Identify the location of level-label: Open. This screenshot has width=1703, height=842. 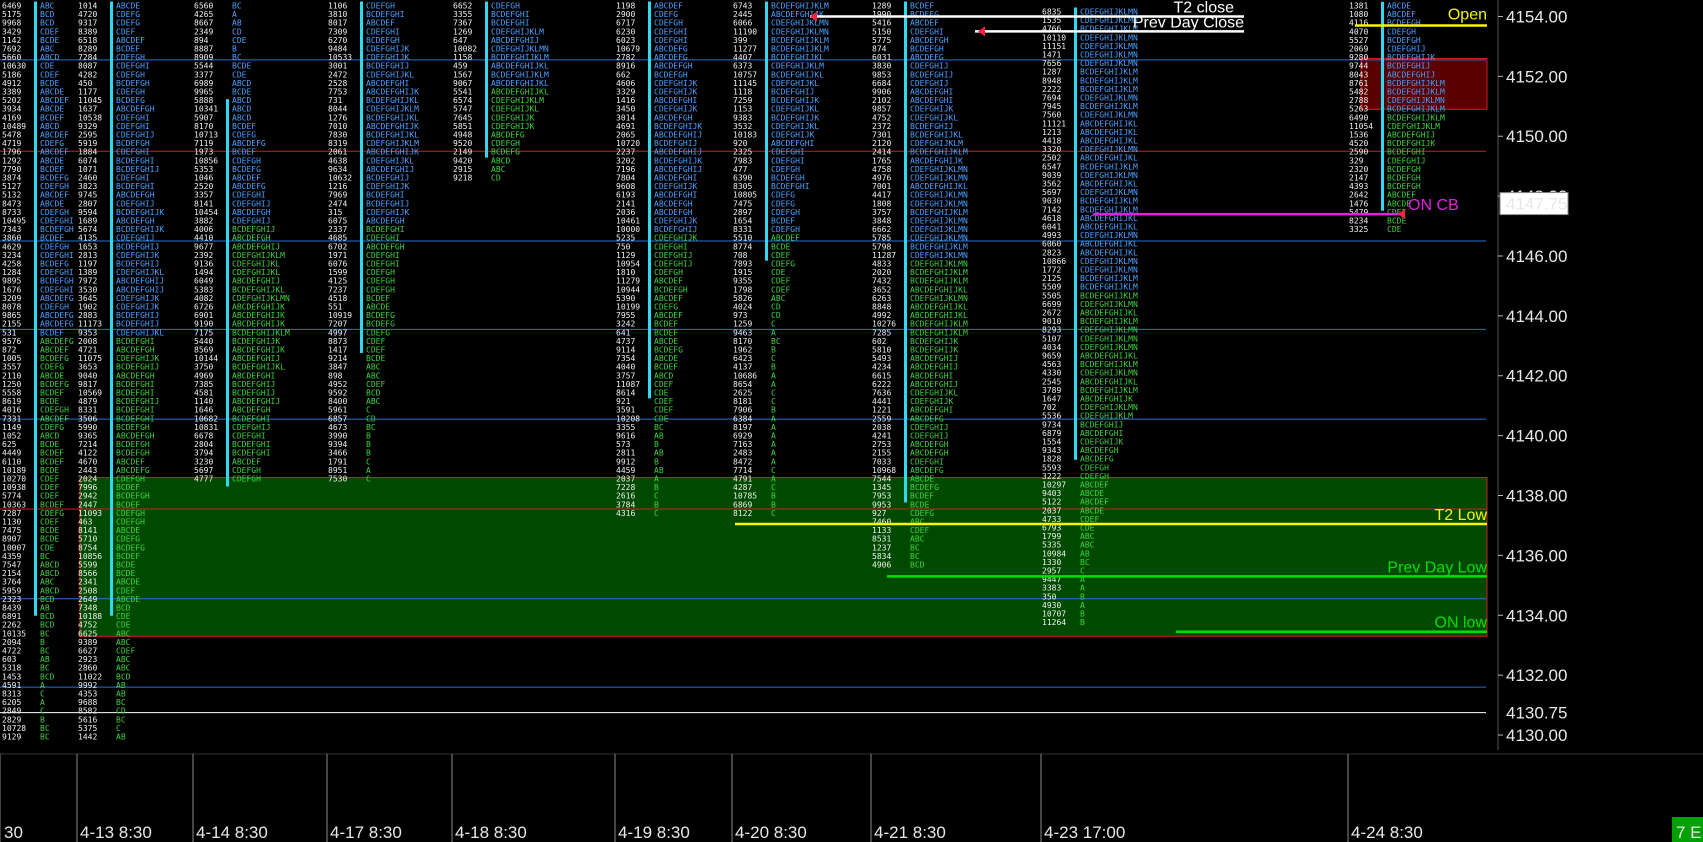
(1467, 14).